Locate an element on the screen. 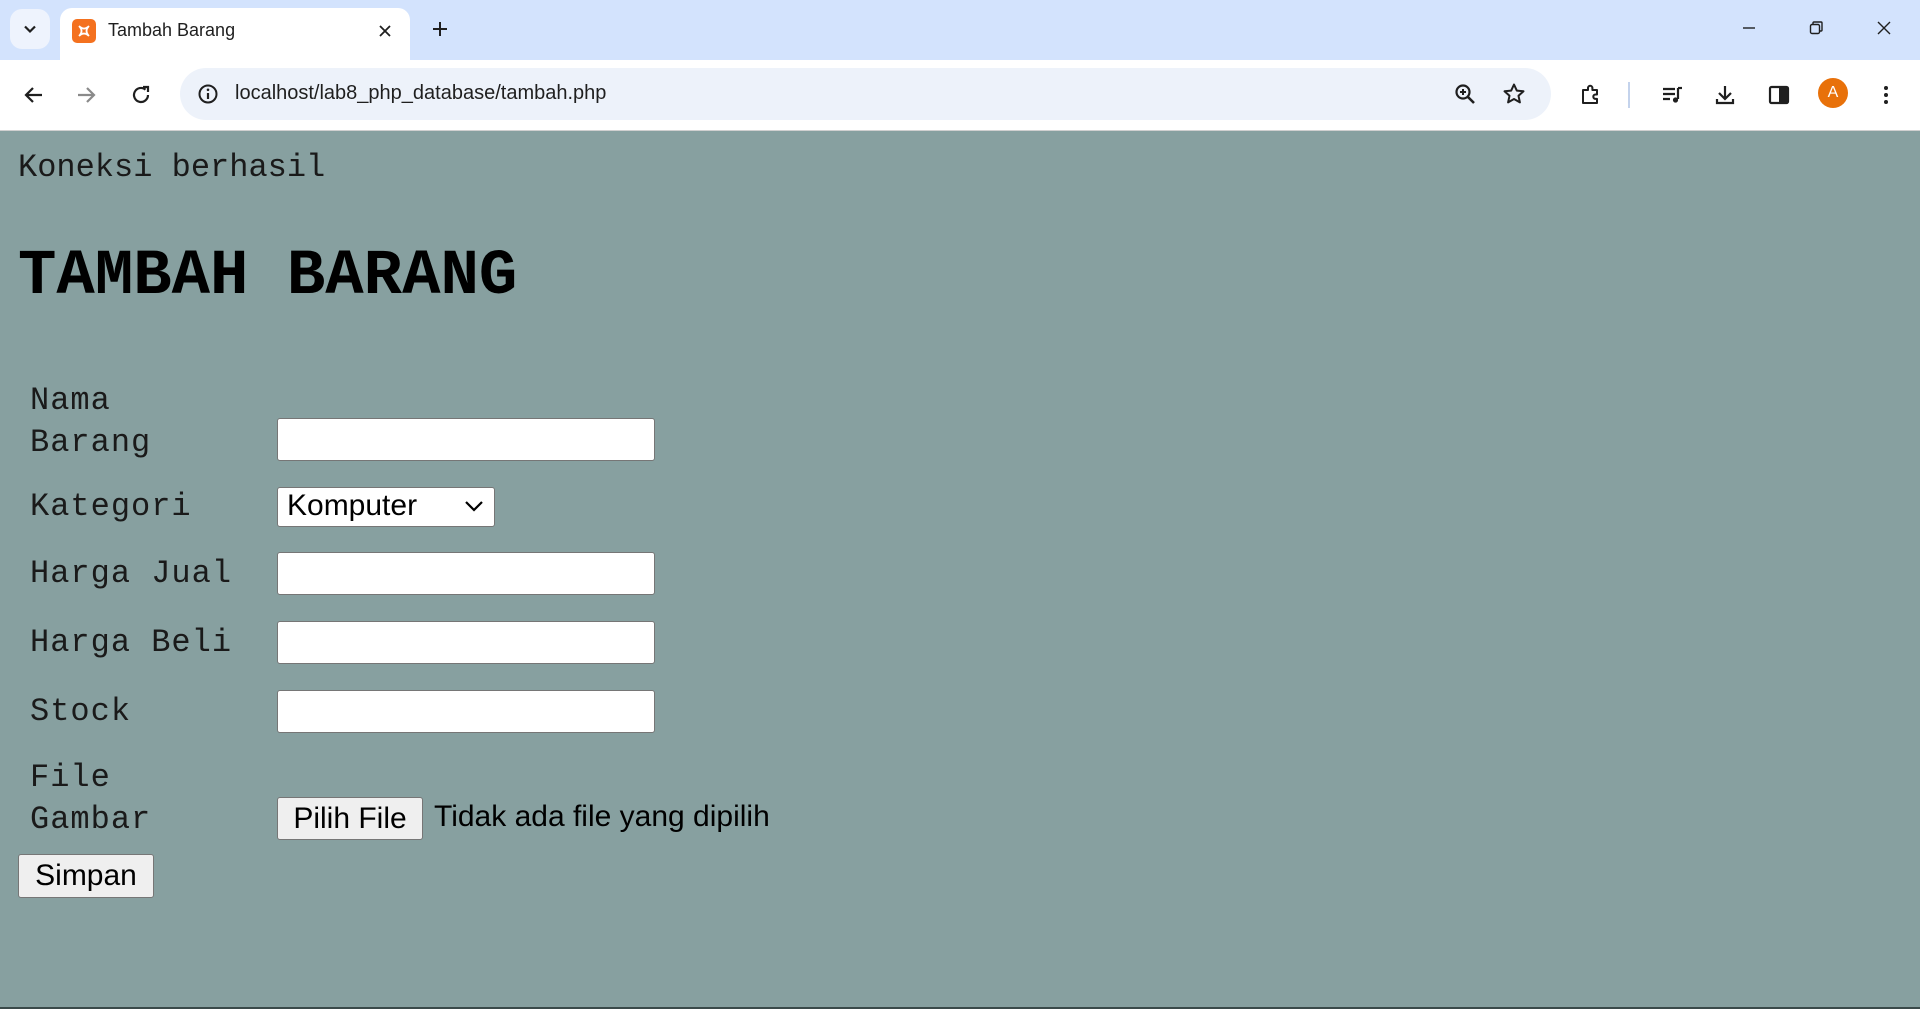 The image size is (1920, 1009). downloads-button is located at coordinates (1725, 95).